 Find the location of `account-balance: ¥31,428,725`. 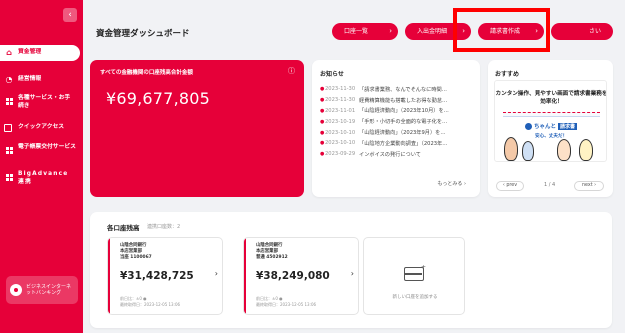

account-balance: ¥31,428,725 is located at coordinates (157, 276).